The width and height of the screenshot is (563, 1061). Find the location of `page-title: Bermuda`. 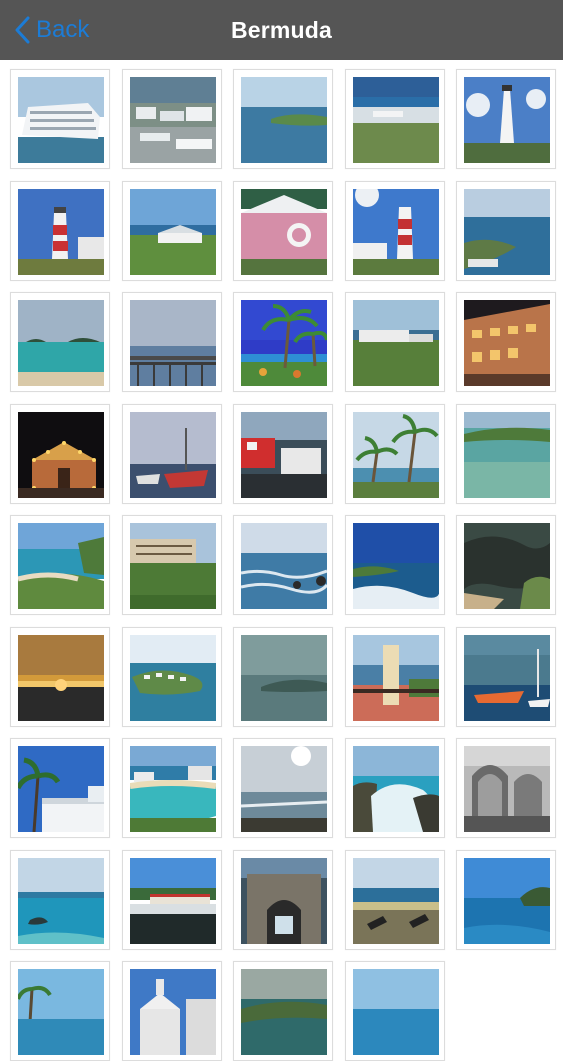

page-title: Bermuda is located at coordinates (281, 29).